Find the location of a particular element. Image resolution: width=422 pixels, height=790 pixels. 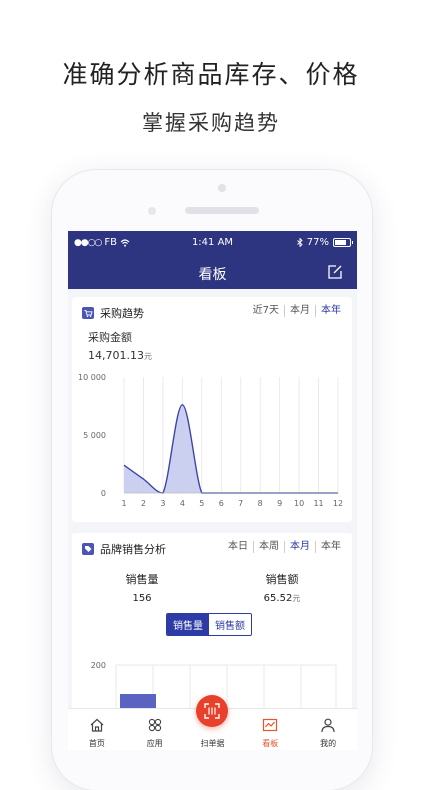

tab-scan-label: 扫单据 is located at coordinates (213, 743).